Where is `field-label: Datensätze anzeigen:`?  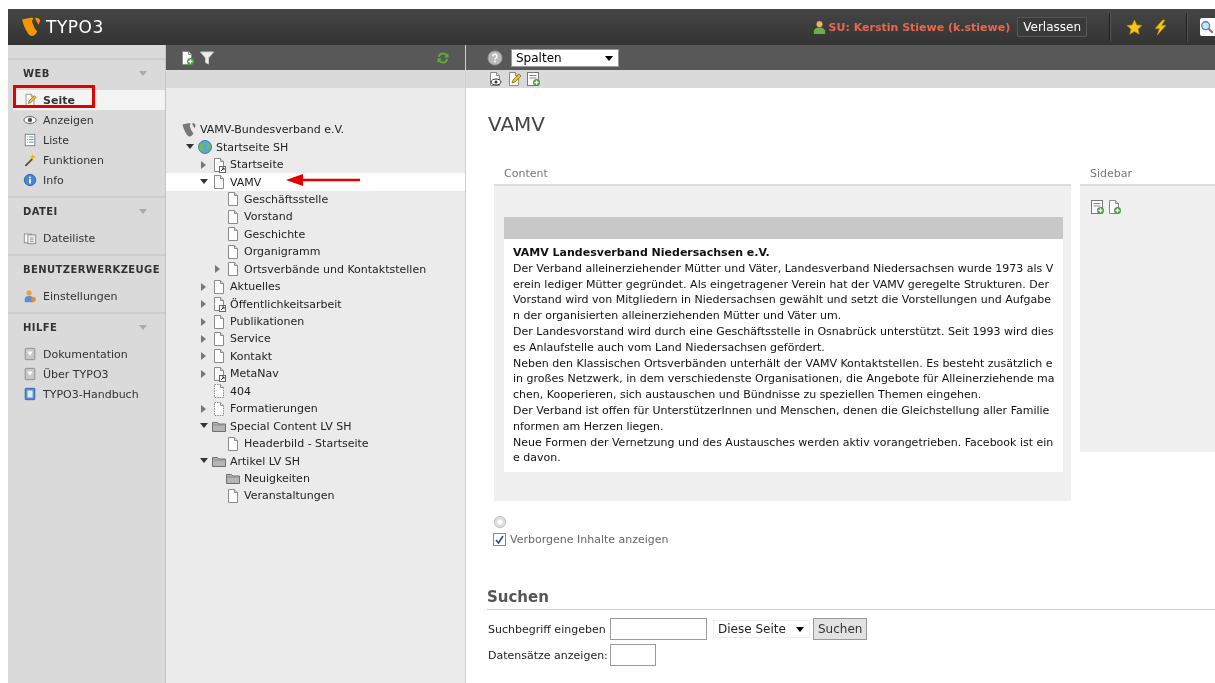 field-label: Datensätze anzeigen: is located at coordinates (548, 655).